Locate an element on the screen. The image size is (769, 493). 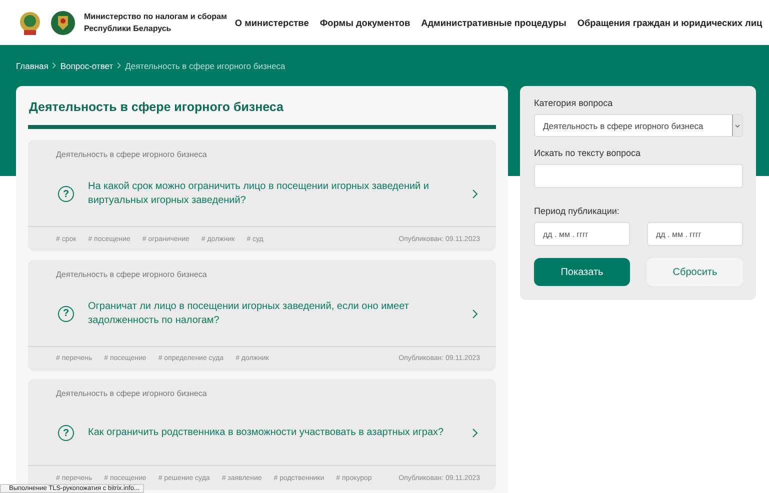
dropdown-caret-icon is located at coordinates (737, 126).